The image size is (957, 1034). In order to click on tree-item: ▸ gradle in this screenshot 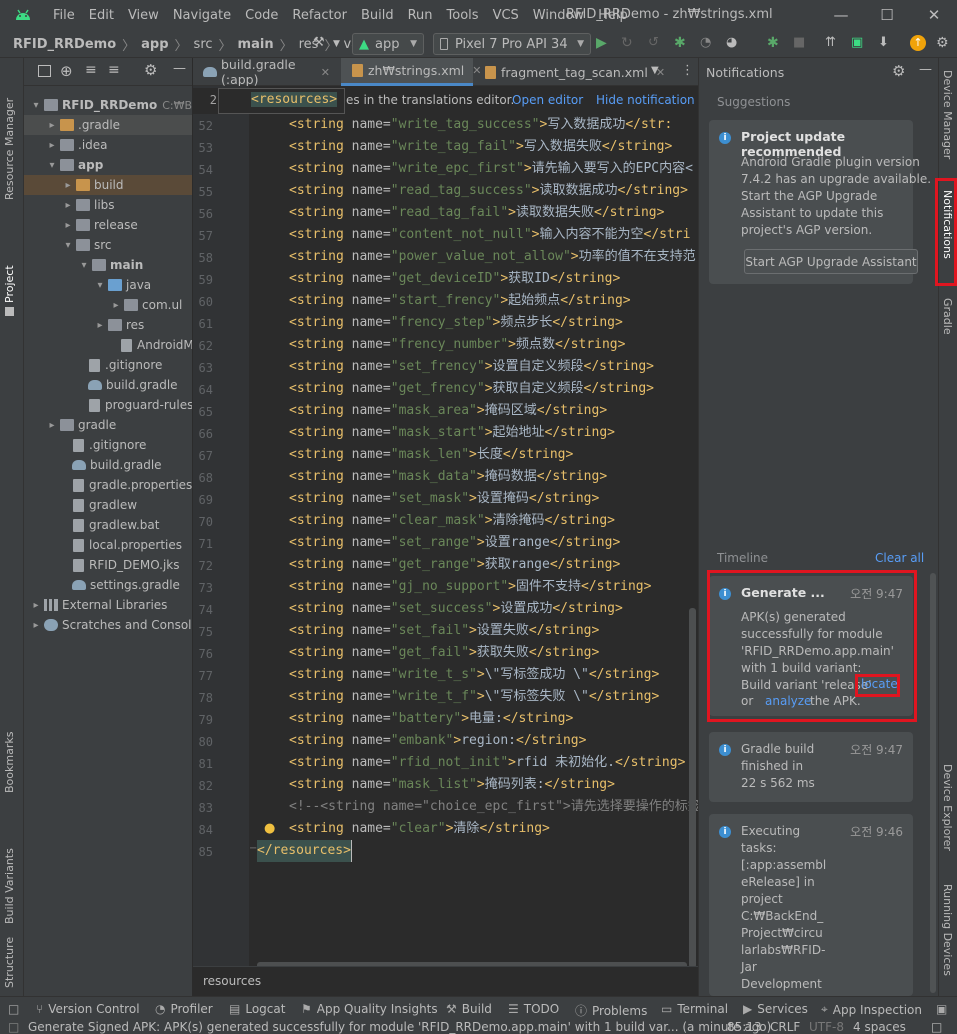, I will do `click(119, 425)`.